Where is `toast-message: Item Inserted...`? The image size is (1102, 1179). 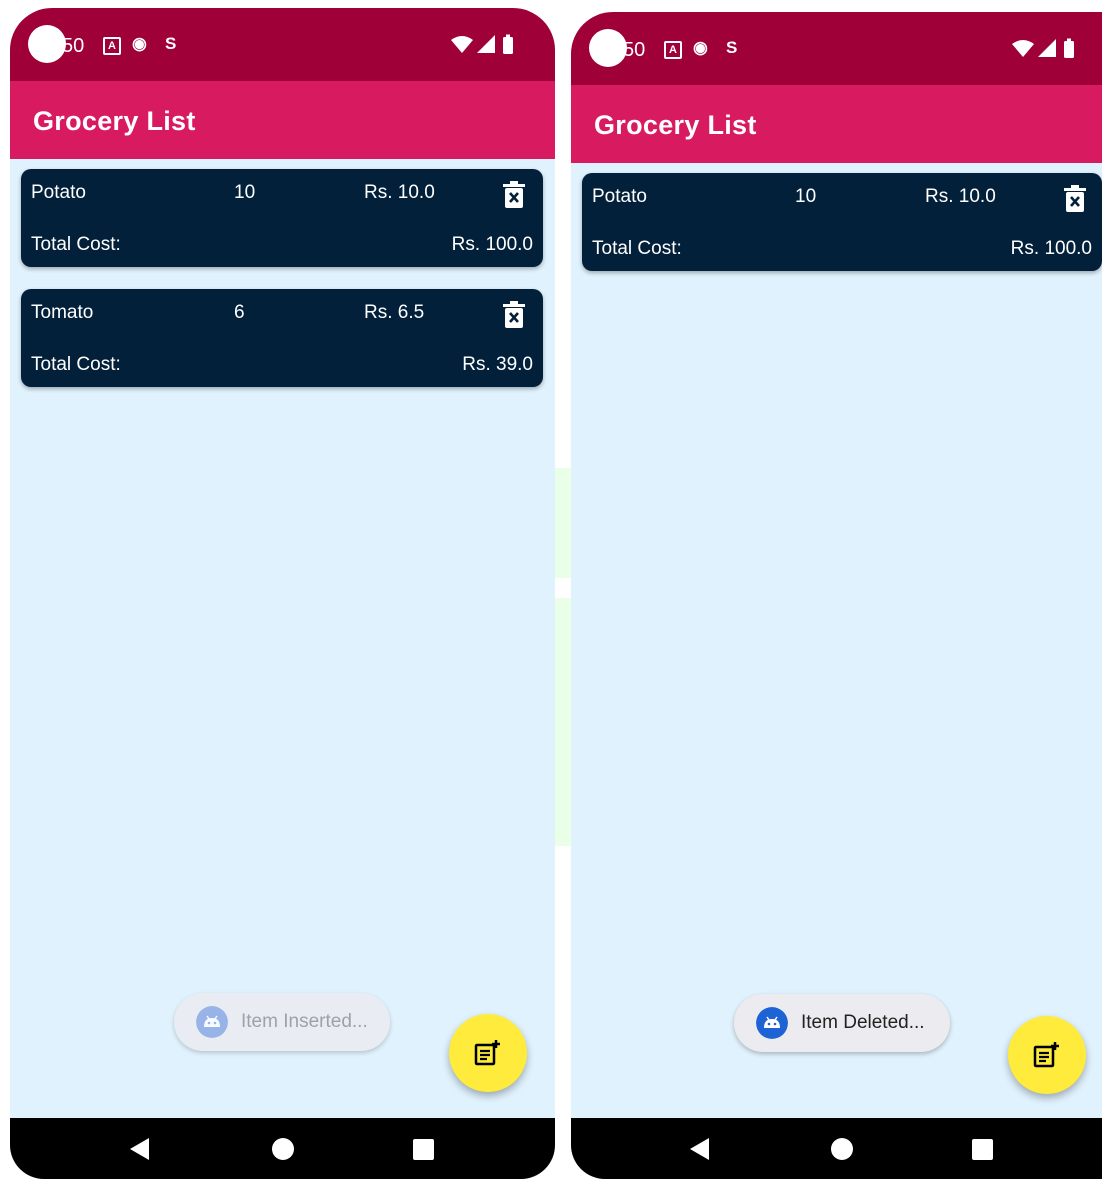 toast-message: Item Inserted... is located at coordinates (282, 1022).